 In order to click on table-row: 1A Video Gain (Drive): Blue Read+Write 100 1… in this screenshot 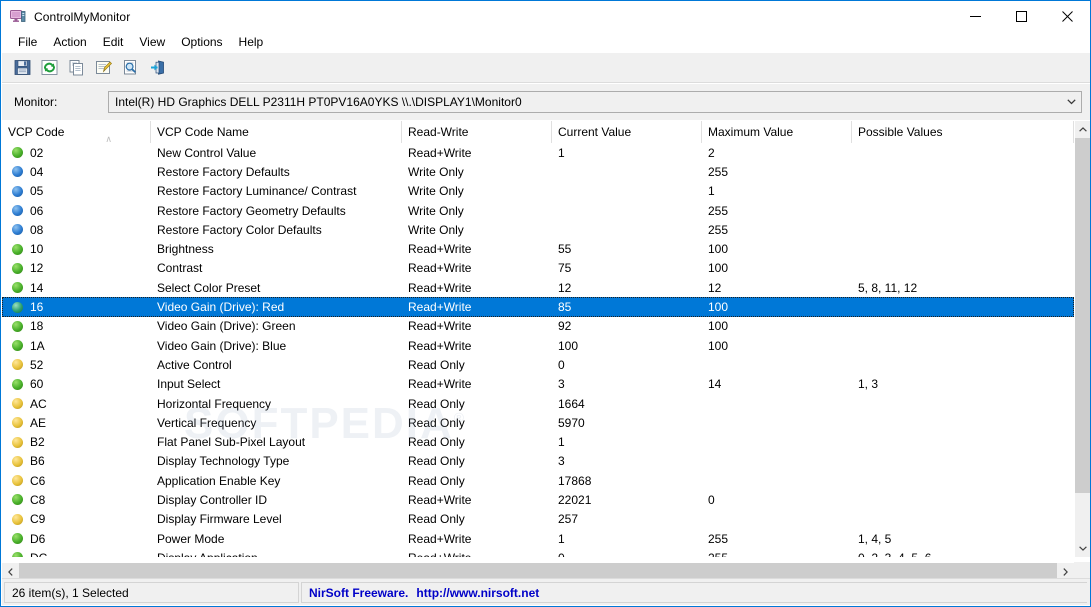, I will do `click(538, 345)`.